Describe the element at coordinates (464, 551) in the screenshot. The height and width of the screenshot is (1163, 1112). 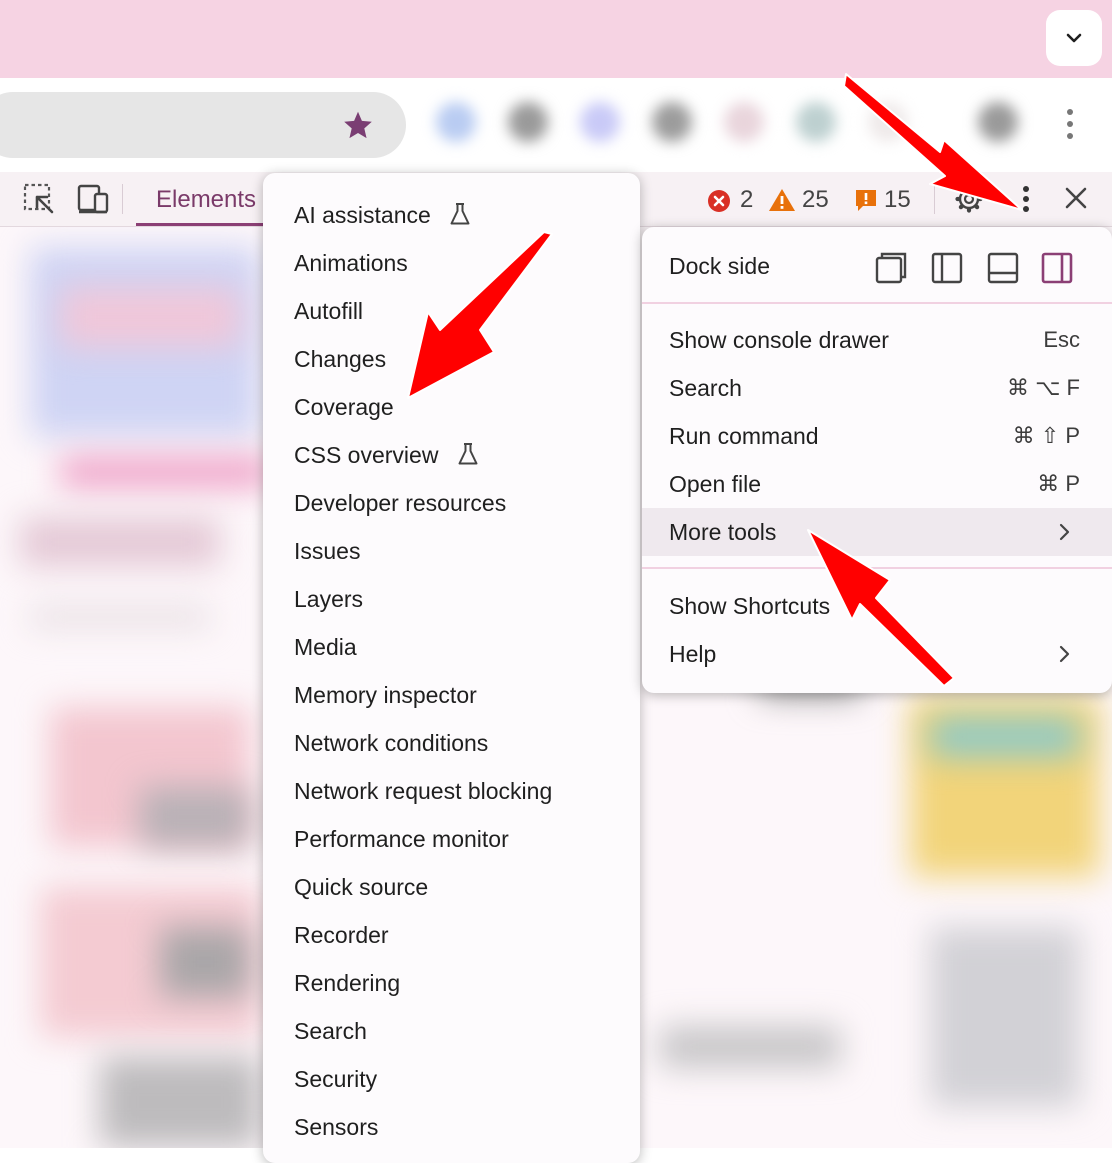
I see `menu-item-issues: Issues` at that location.